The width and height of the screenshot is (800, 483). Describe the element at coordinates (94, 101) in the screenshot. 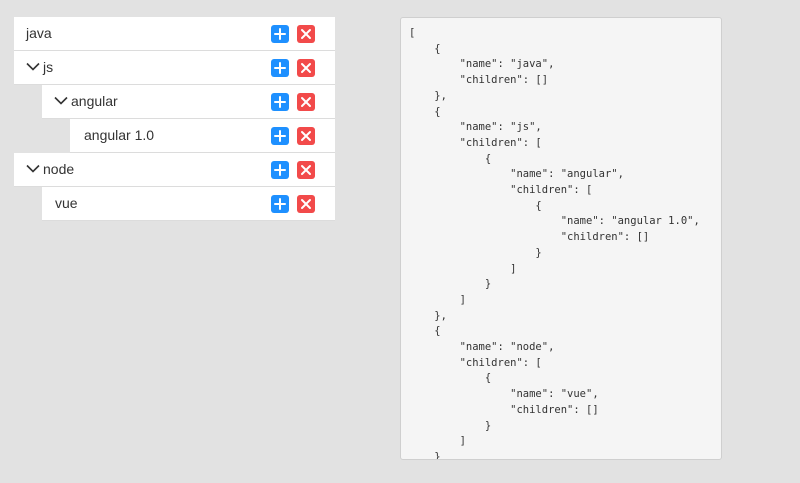

I see `tree-node-label: angular` at that location.